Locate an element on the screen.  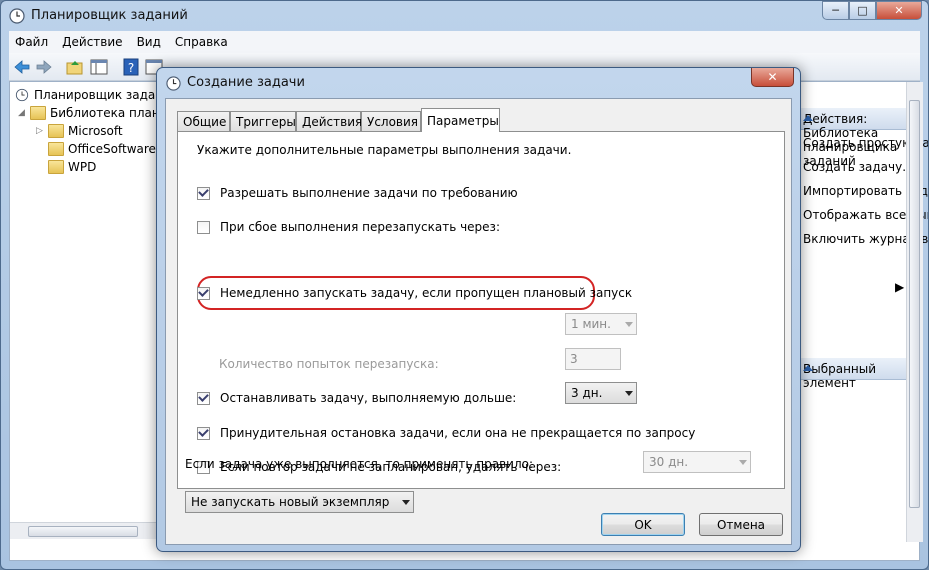
up-folder-icon is located at coordinates (75, 67).